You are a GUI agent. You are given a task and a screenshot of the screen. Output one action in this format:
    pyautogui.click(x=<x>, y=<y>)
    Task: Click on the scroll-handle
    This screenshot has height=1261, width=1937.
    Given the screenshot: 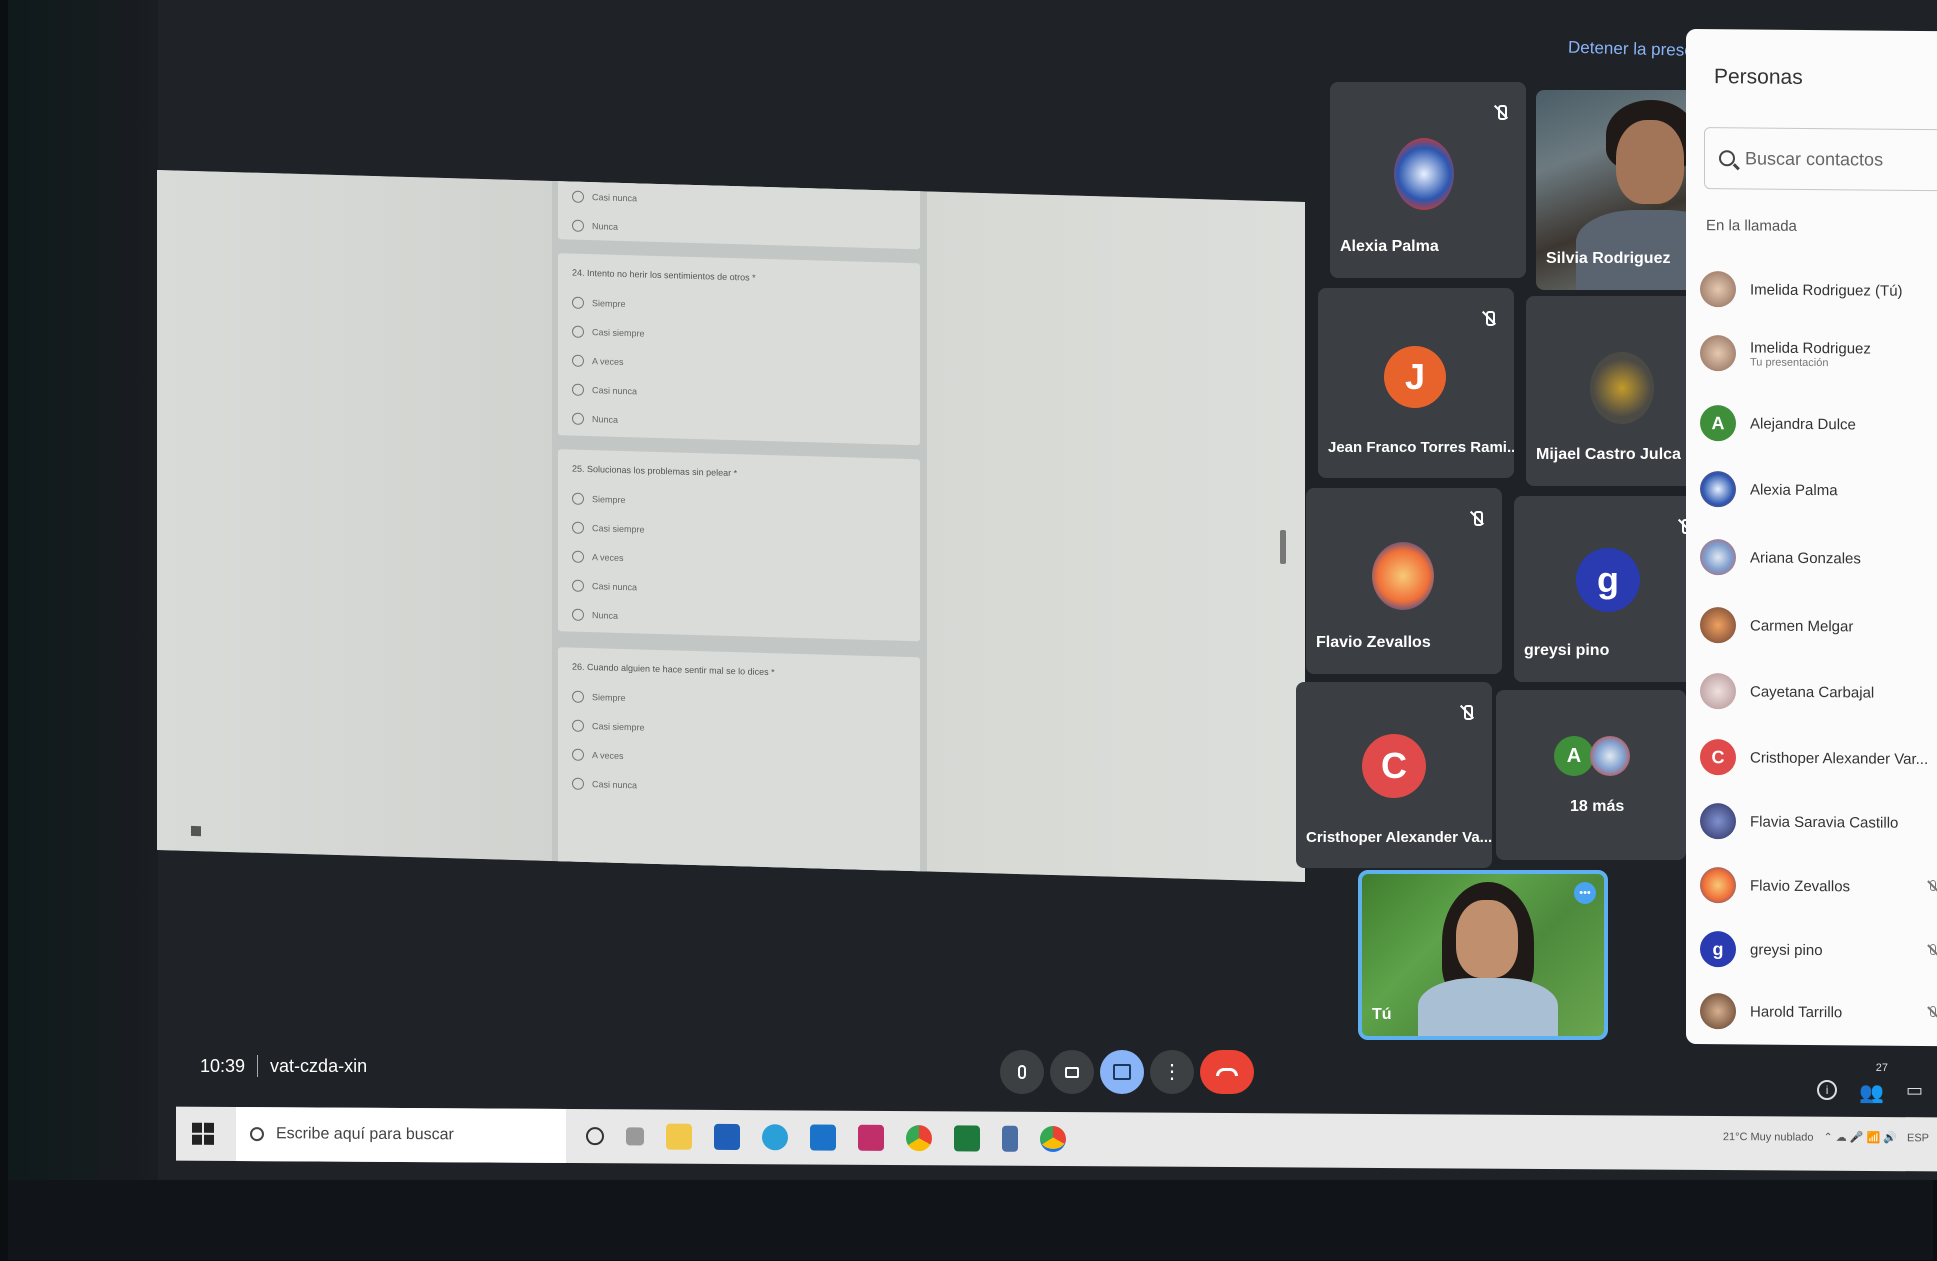 What is the action you would take?
    pyautogui.click(x=1283, y=547)
    